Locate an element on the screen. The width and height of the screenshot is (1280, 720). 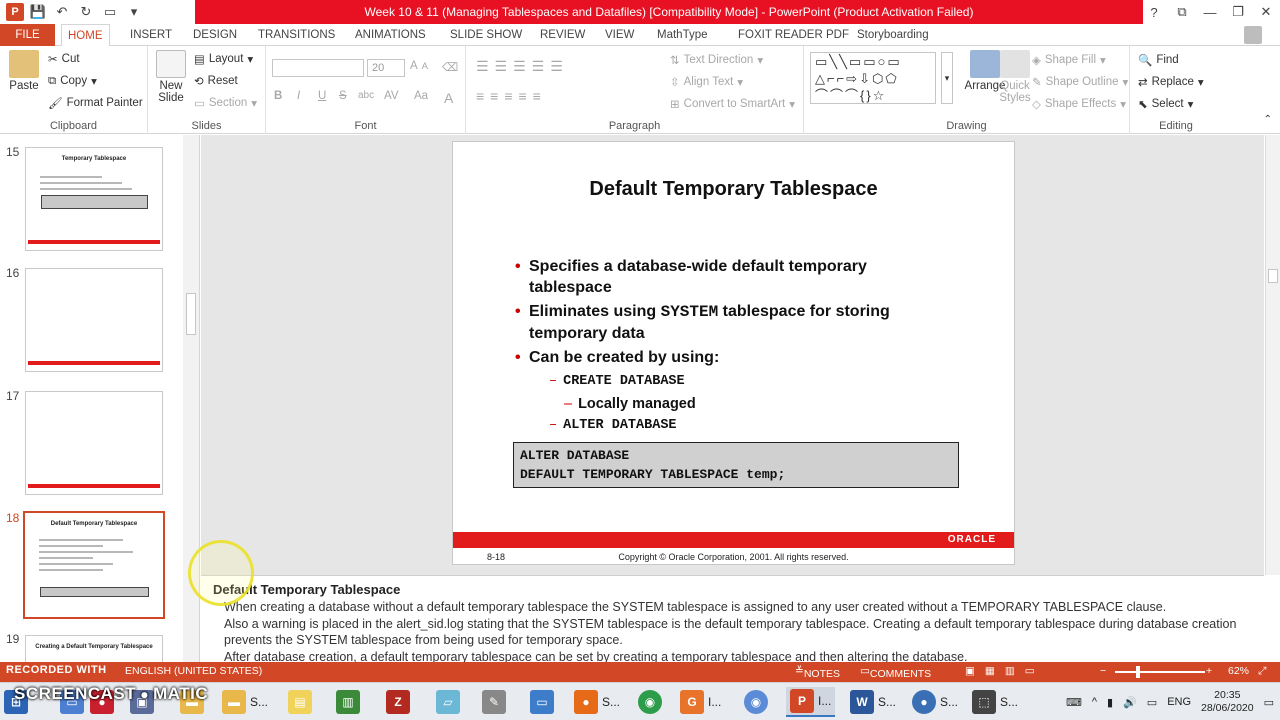
thumbnail-scrollbar-thumb is located at coordinates (191, 314).